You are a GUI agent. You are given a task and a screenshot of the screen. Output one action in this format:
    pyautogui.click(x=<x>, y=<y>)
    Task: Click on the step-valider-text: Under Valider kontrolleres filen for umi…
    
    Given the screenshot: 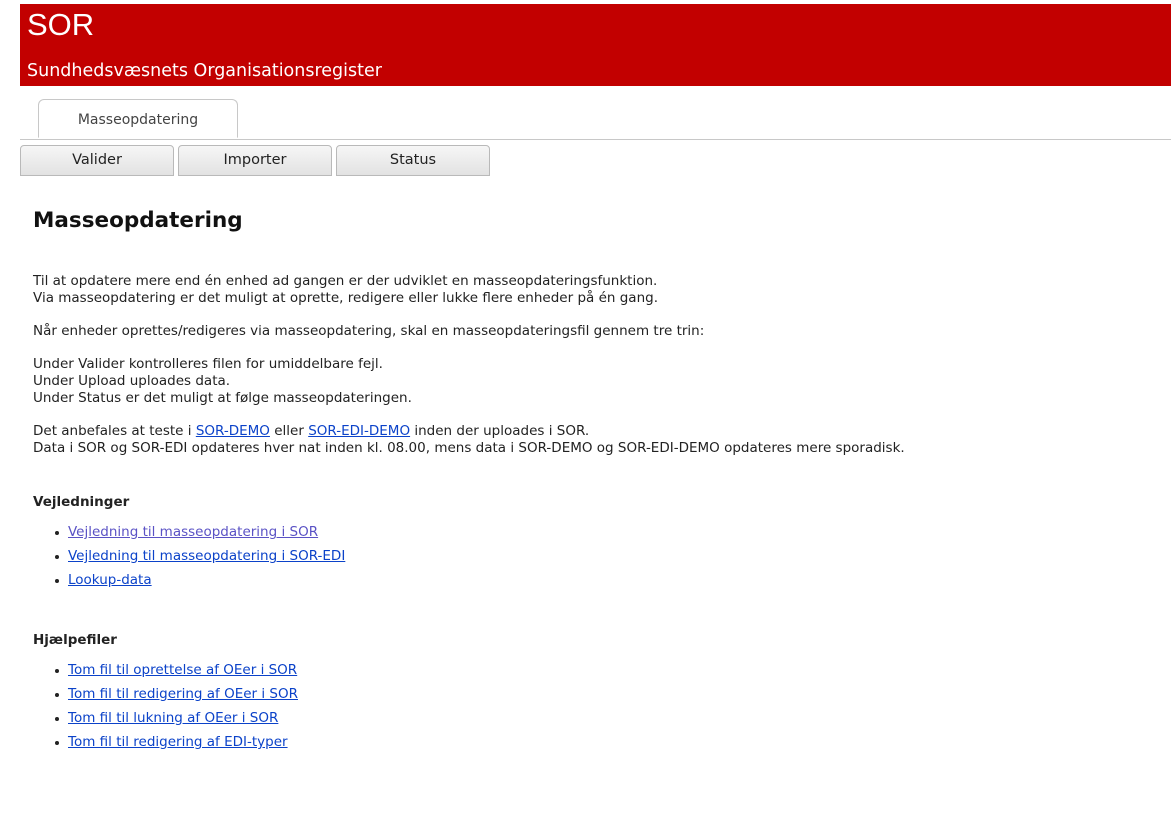 What is the action you would take?
    pyautogui.click(x=208, y=364)
    